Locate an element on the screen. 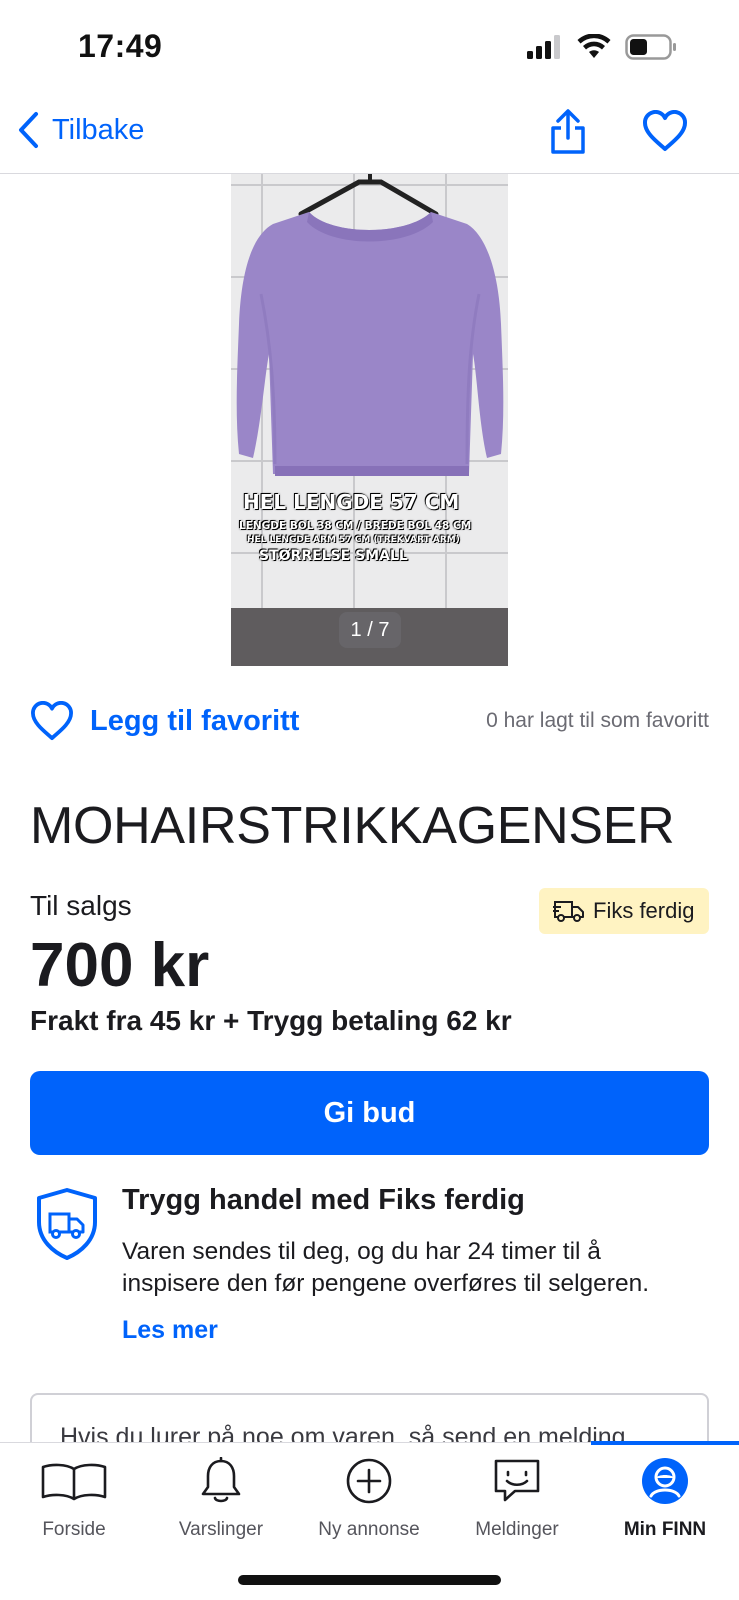 This screenshot has height=1600, width=739. tab-min-finn: Min FINN is located at coordinates (665, 1505).